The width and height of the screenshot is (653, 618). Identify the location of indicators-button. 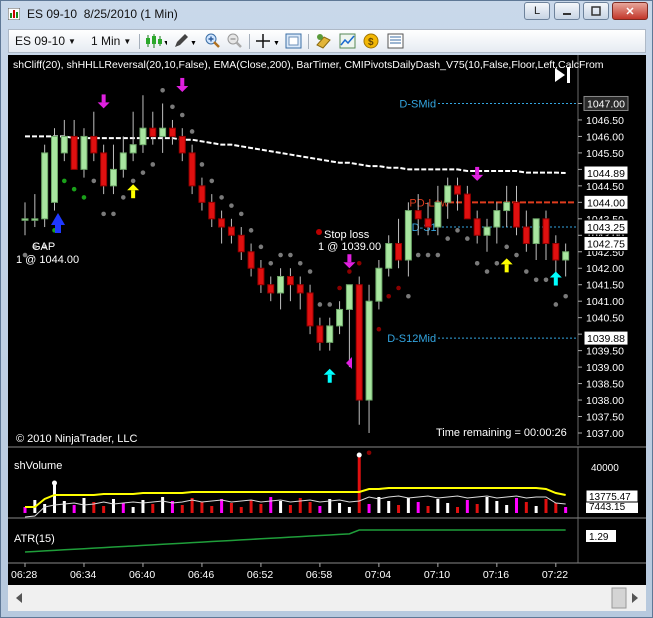
(348, 41).